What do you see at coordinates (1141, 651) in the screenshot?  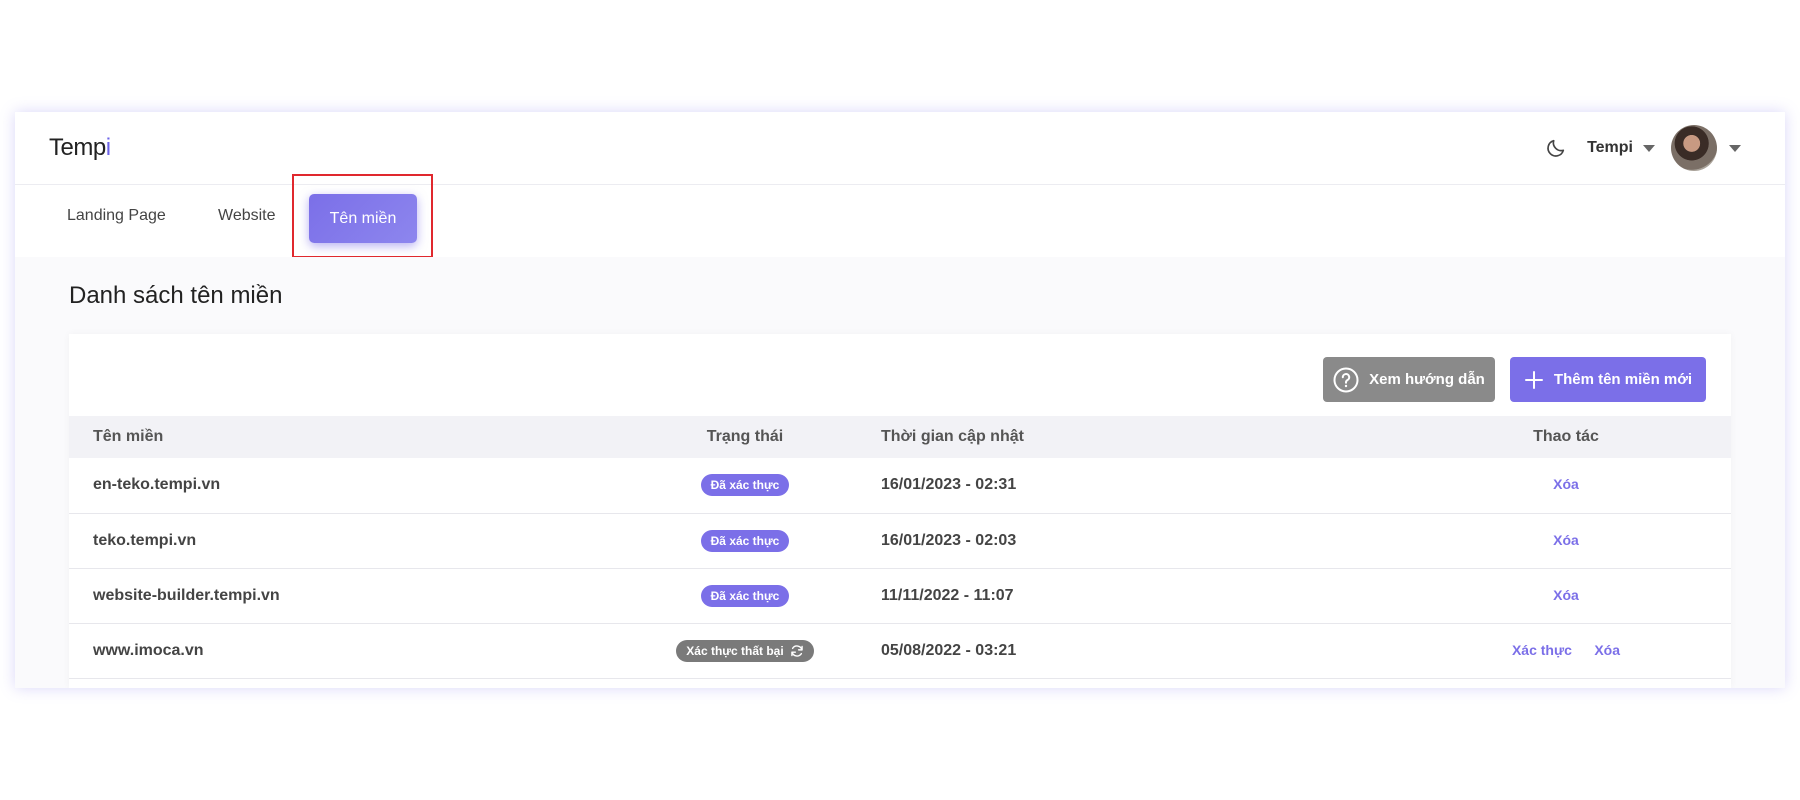 I see `updated-time: 05/08/2022 - 03:21` at bounding box center [1141, 651].